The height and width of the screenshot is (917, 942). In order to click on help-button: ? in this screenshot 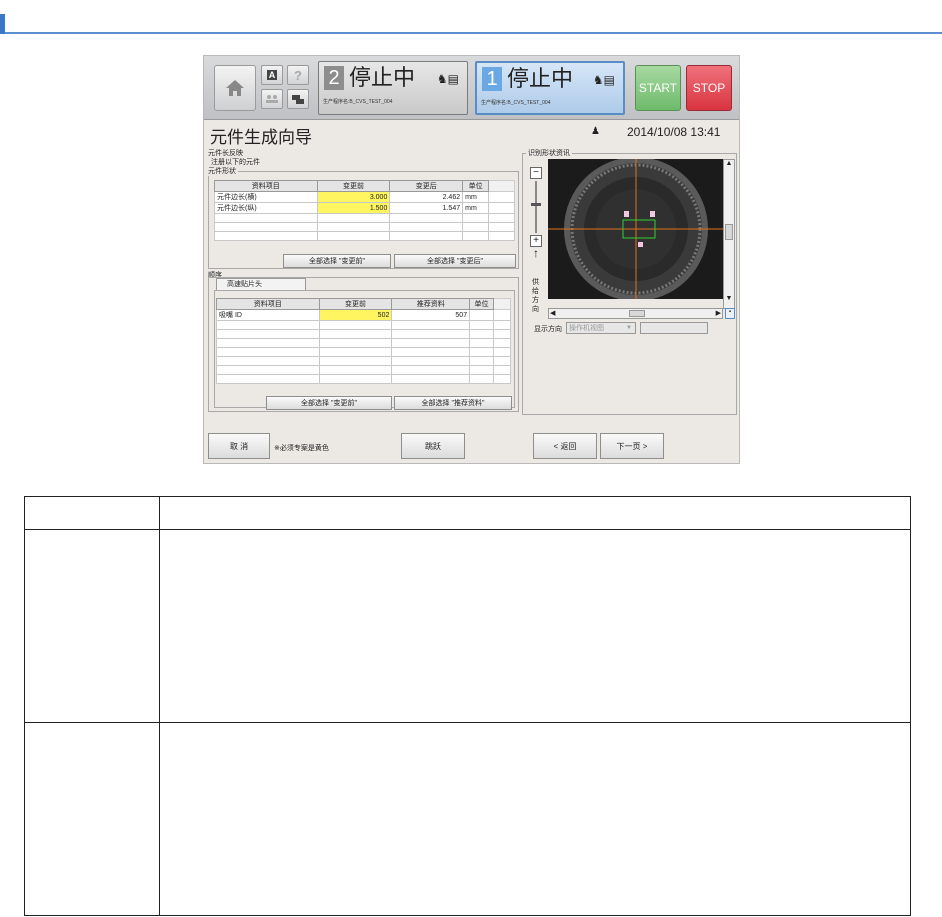, I will do `click(298, 75)`.